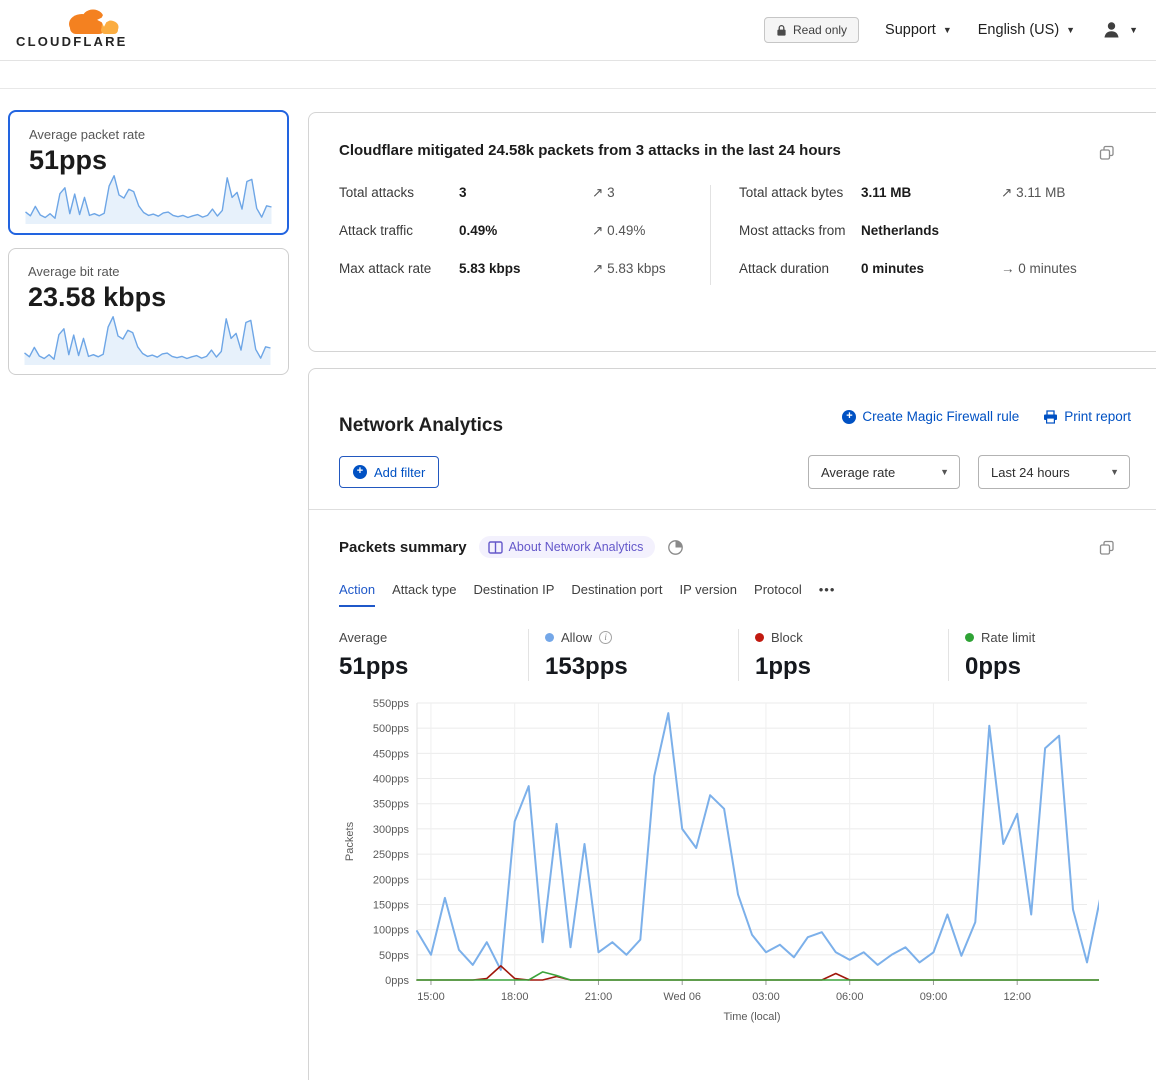 This screenshot has width=1156, height=1080. I want to click on logo-wordmark: CLOUDFLARE, so click(72, 41).